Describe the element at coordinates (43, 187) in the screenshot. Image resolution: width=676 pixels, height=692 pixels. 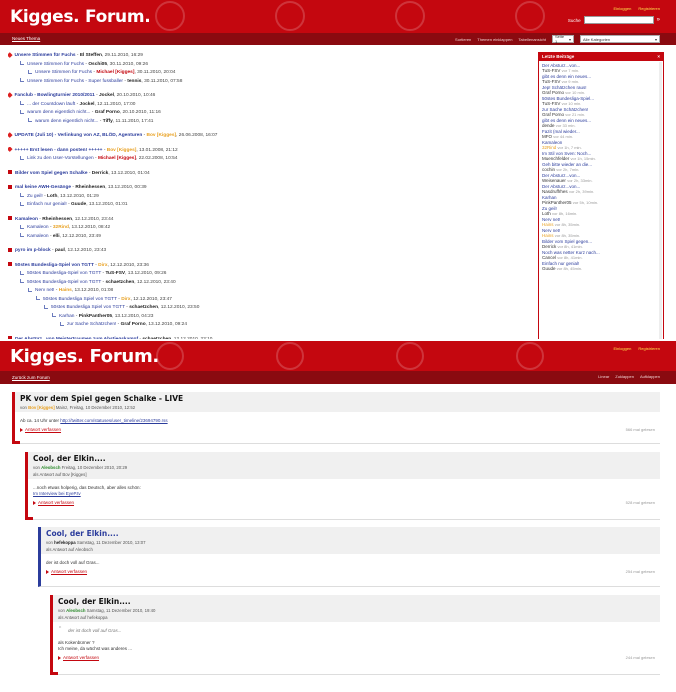
I see `thread-title: mal keine AWH-Gesänge` at that location.